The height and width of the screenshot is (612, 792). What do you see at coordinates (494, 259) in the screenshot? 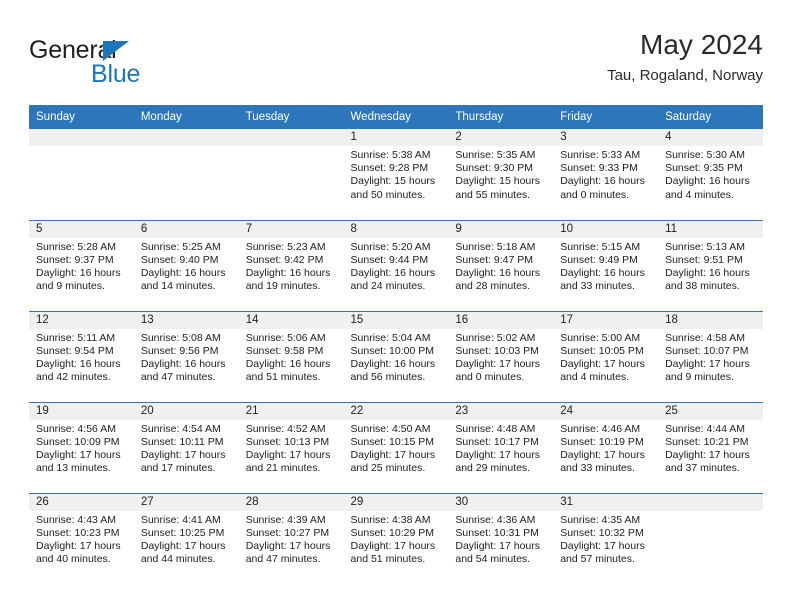
I see `day-detail-line: Sunset: 9:47 PM` at bounding box center [494, 259].